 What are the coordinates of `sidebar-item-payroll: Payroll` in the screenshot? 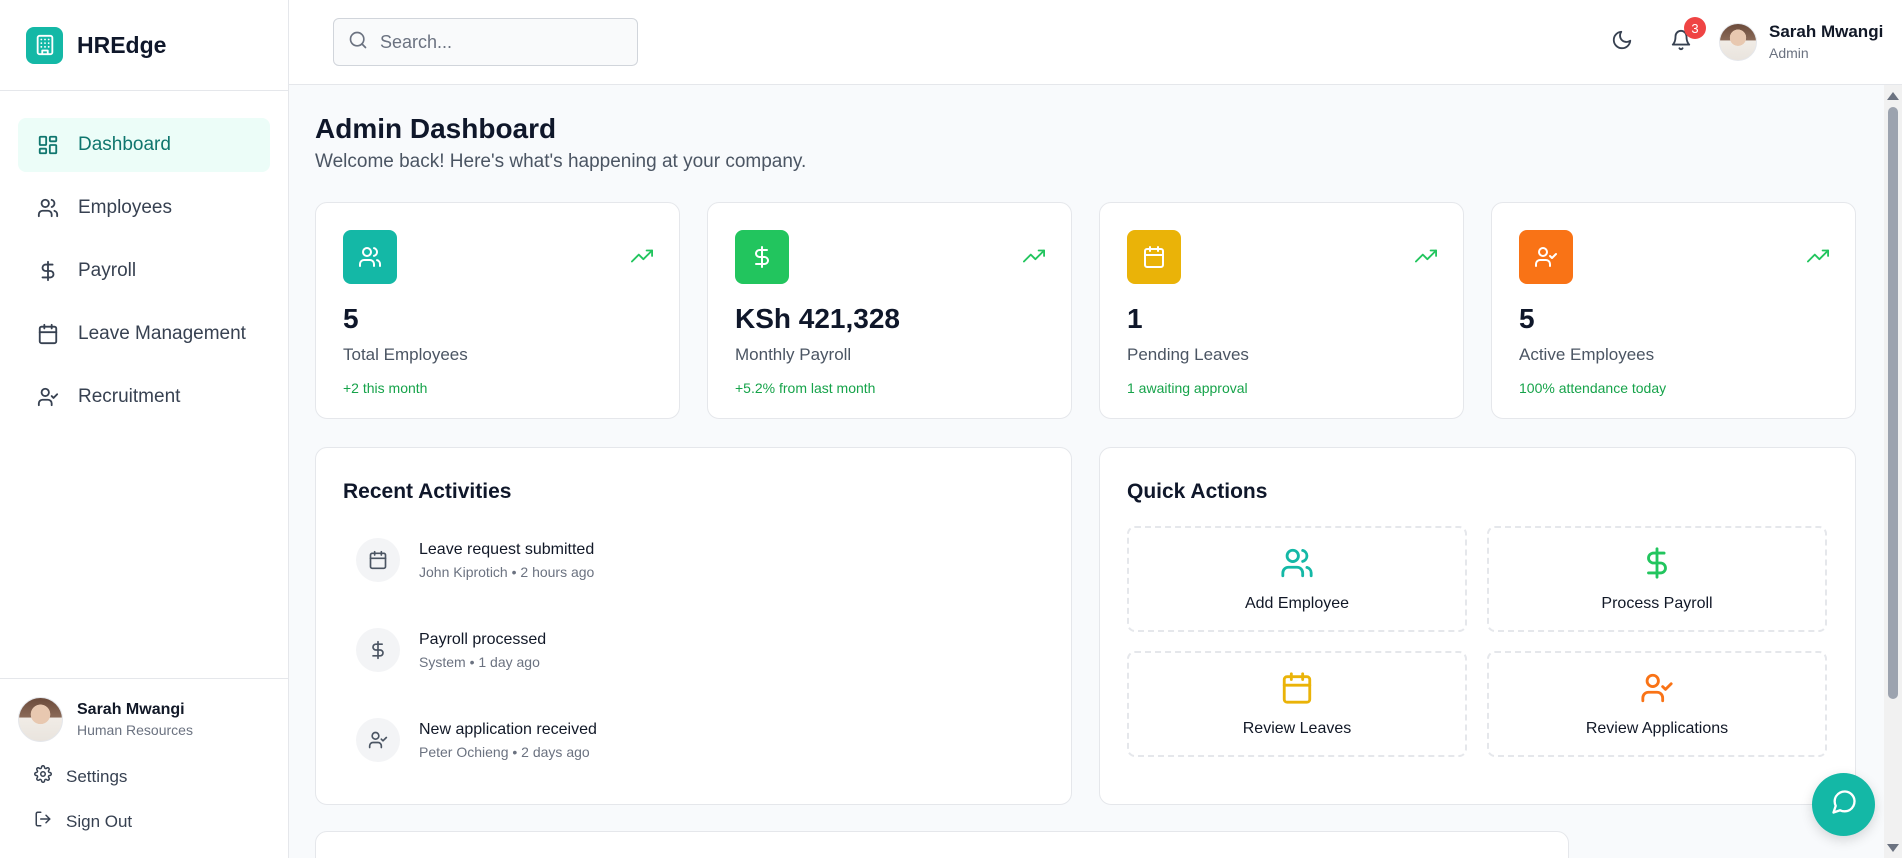 It's located at (144, 271).